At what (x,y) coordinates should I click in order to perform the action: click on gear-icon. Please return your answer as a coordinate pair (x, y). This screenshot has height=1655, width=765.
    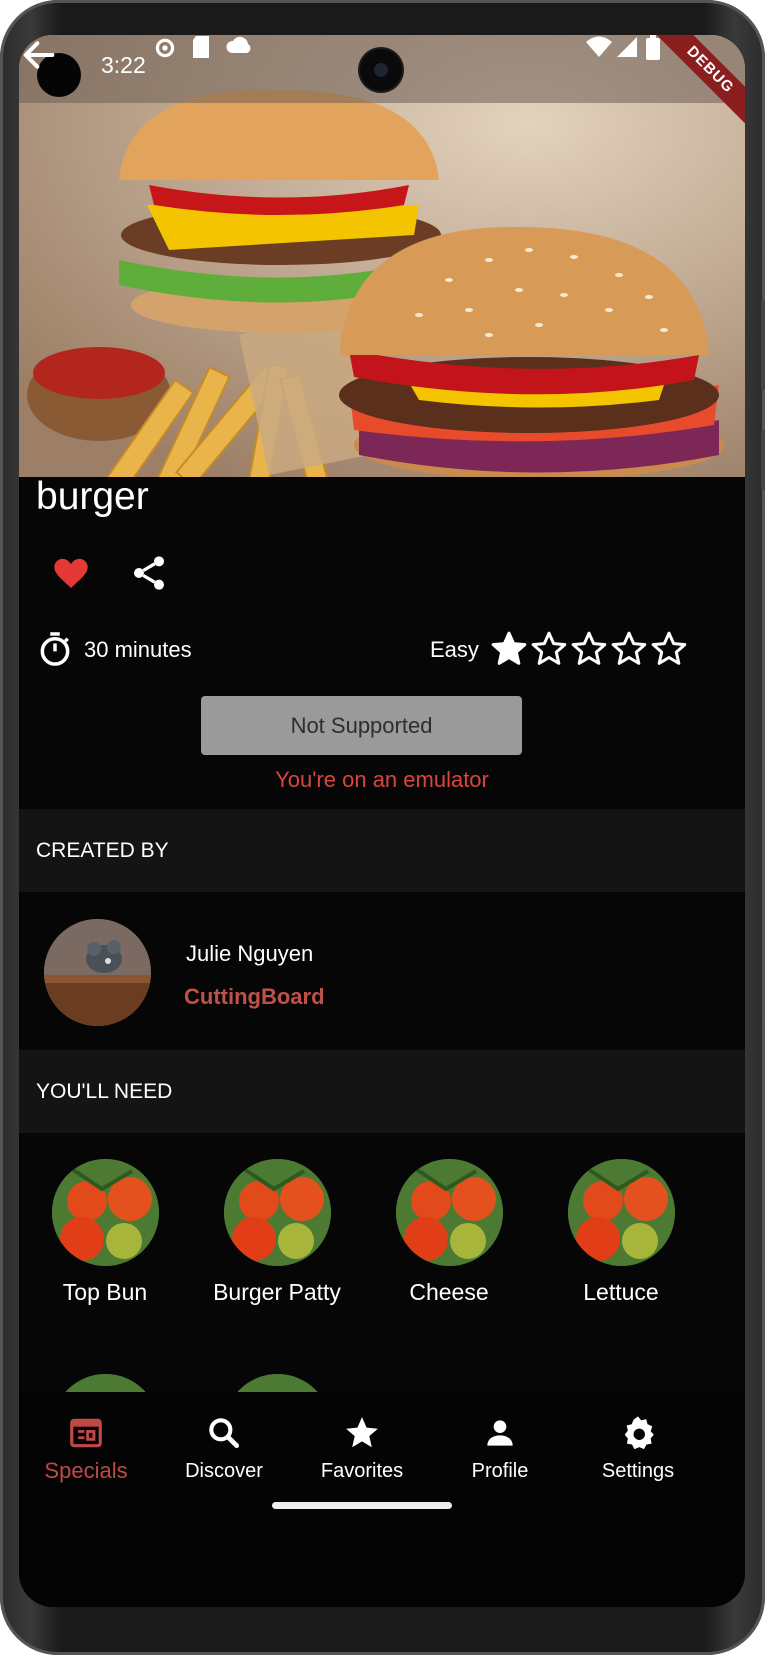
    Looking at the image, I should click on (639, 1433).